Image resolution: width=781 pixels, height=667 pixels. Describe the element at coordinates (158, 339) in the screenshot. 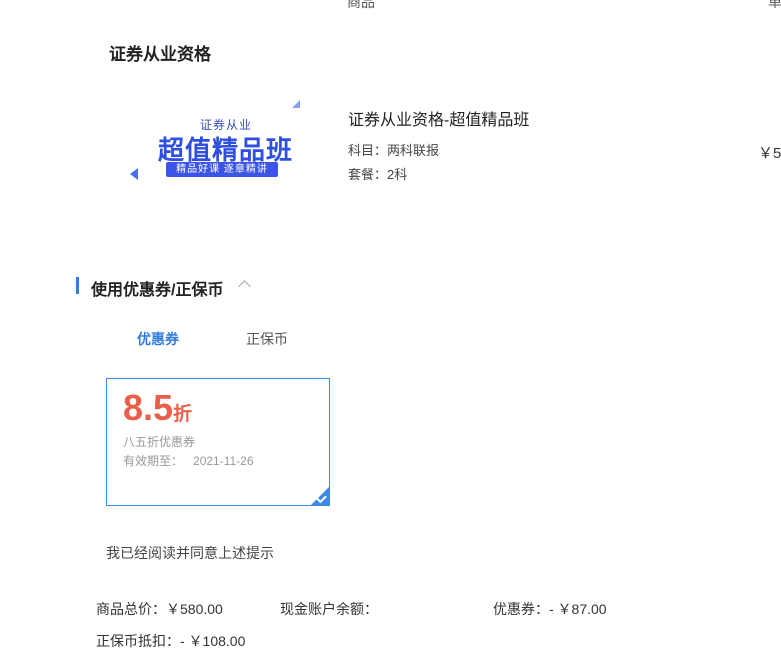

I see `tab-coupon: 优惠券` at that location.